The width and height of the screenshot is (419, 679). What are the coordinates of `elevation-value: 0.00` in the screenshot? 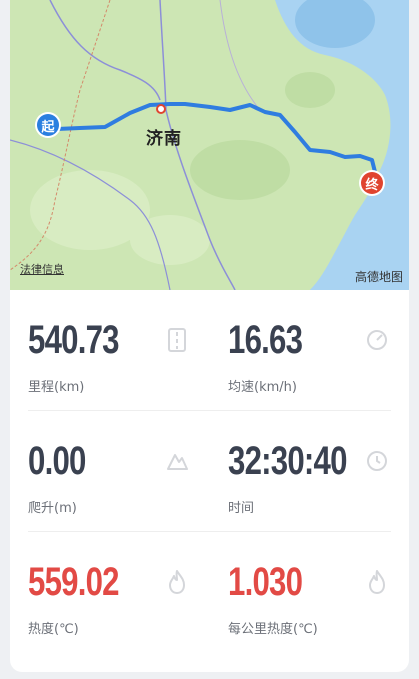 It's located at (57, 461).